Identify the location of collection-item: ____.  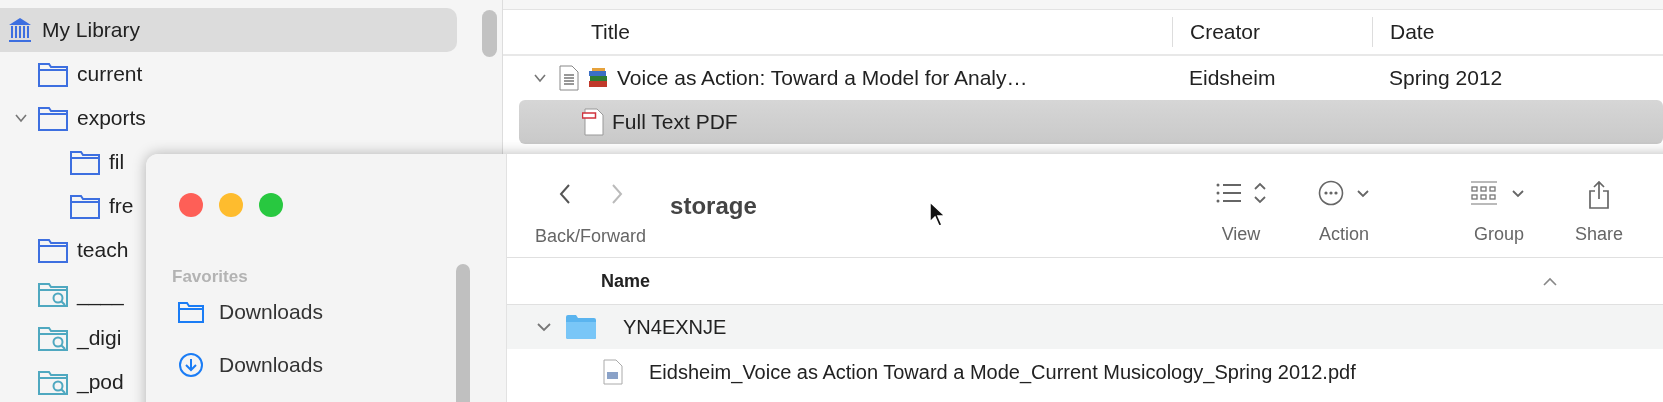
(63, 294).